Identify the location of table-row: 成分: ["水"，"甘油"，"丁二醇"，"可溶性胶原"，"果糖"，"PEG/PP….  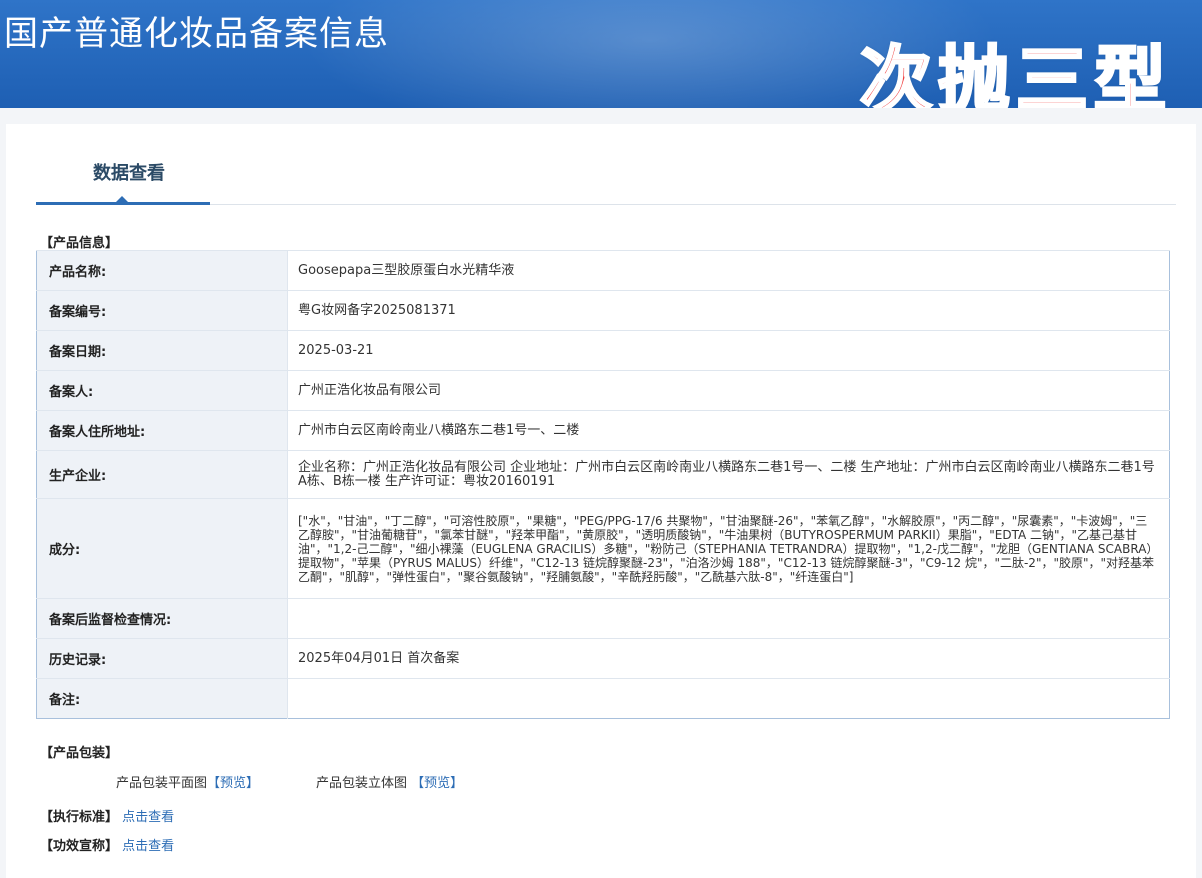
(603, 548).